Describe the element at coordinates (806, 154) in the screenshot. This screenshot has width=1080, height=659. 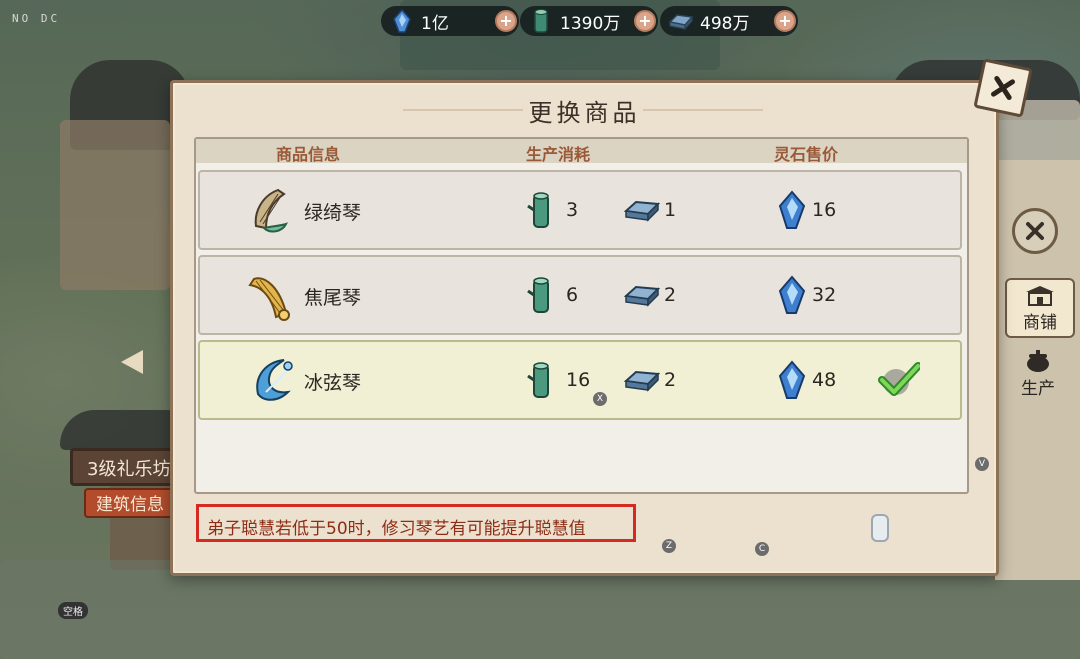
I see `header-spirit-stone-price: 灵石售价` at that location.